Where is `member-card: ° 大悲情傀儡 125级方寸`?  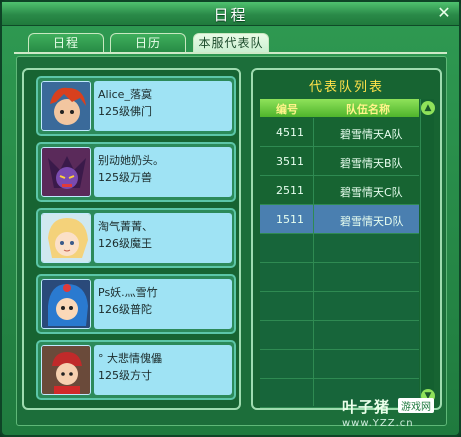
member-card: ° 大悲情傀儡 125级方寸 is located at coordinates (136, 370).